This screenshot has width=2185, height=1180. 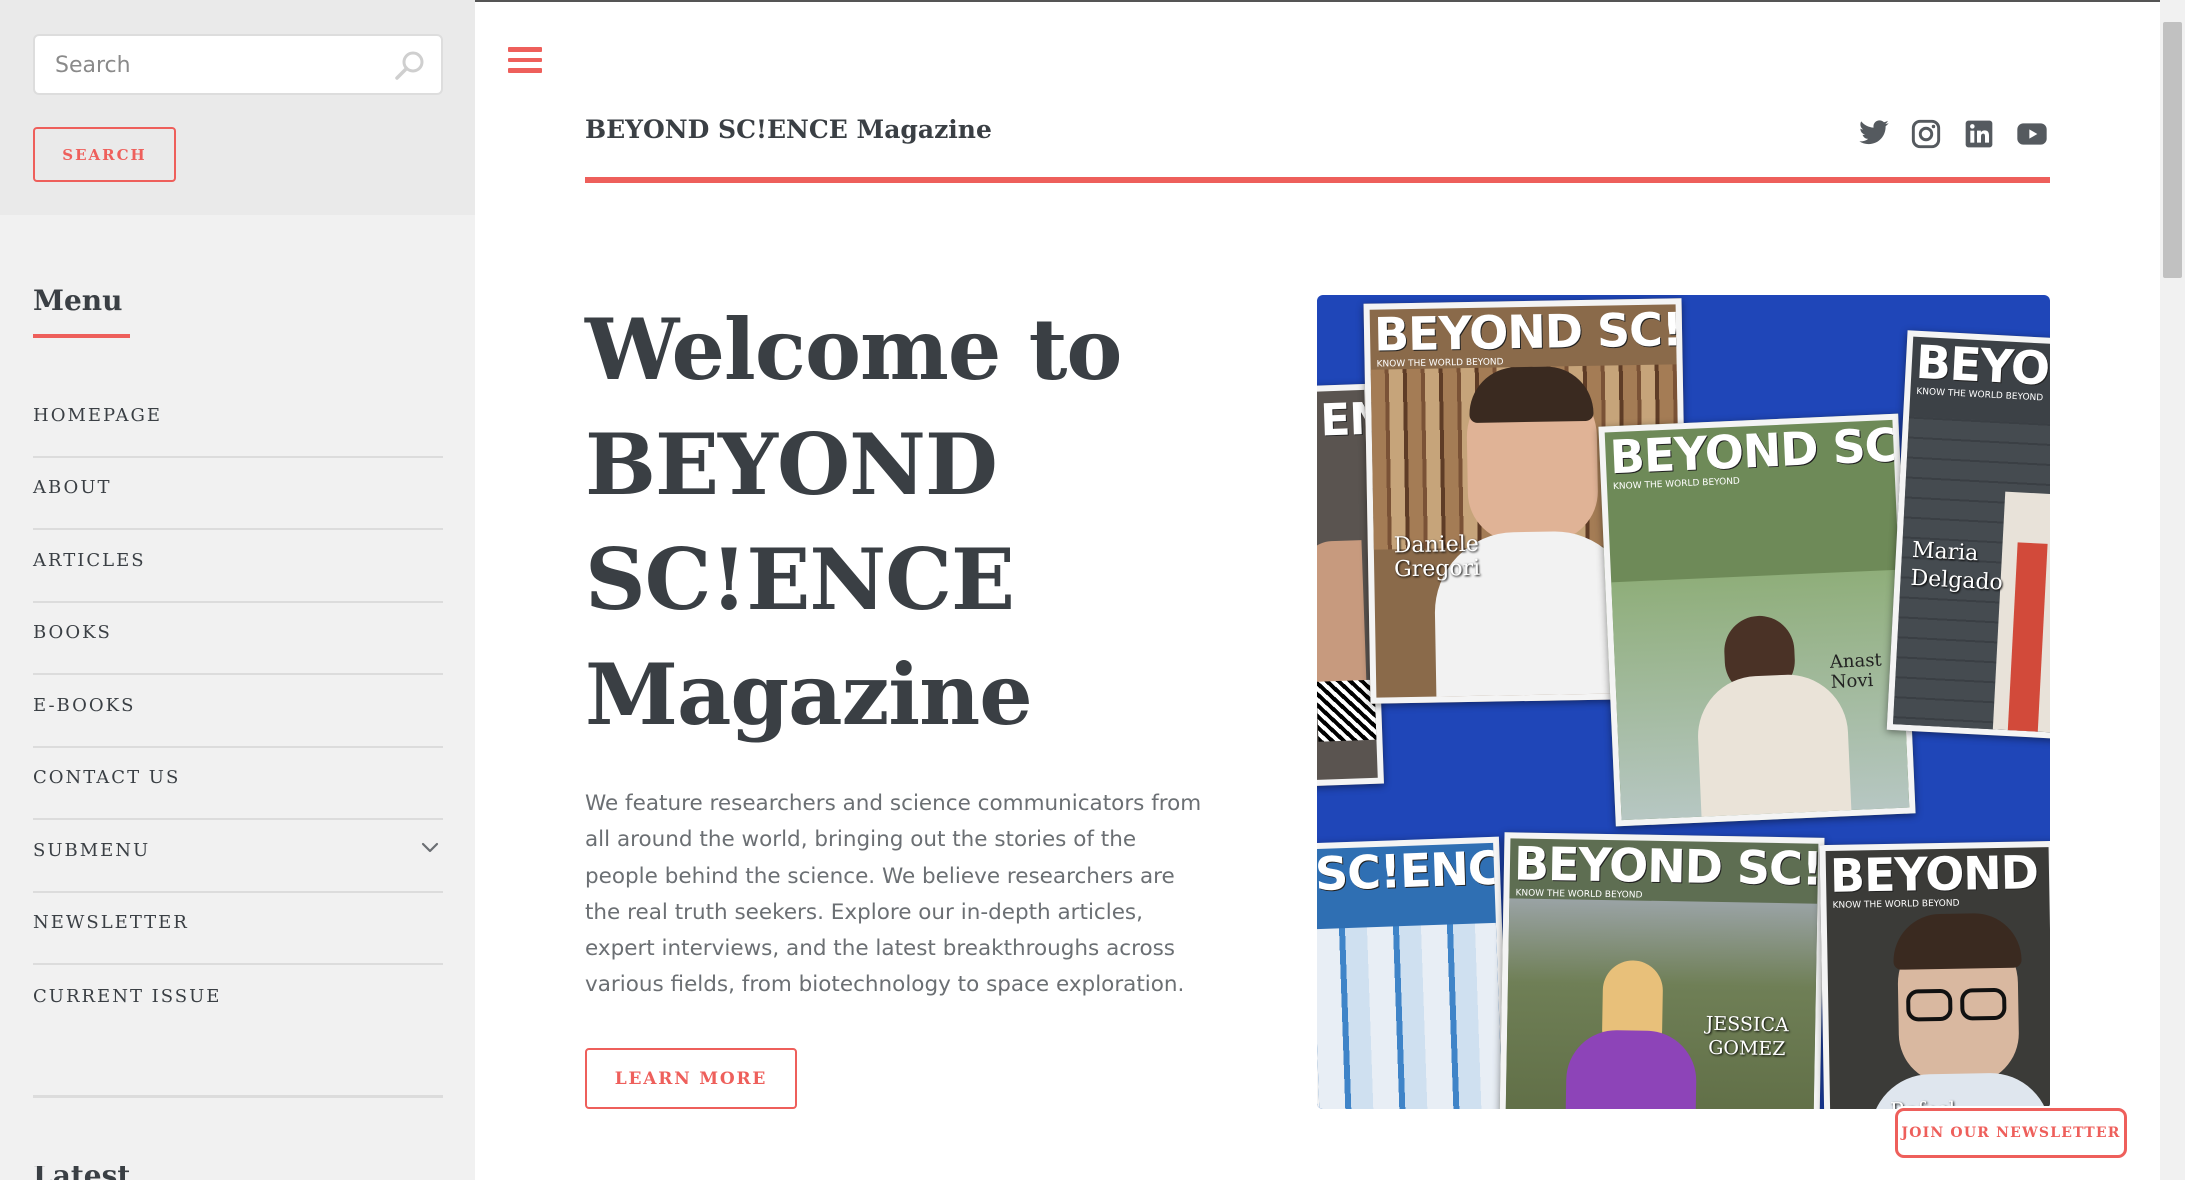 I want to click on cover-person-name: JESSICA GOMEZ, so click(x=1747, y=1036).